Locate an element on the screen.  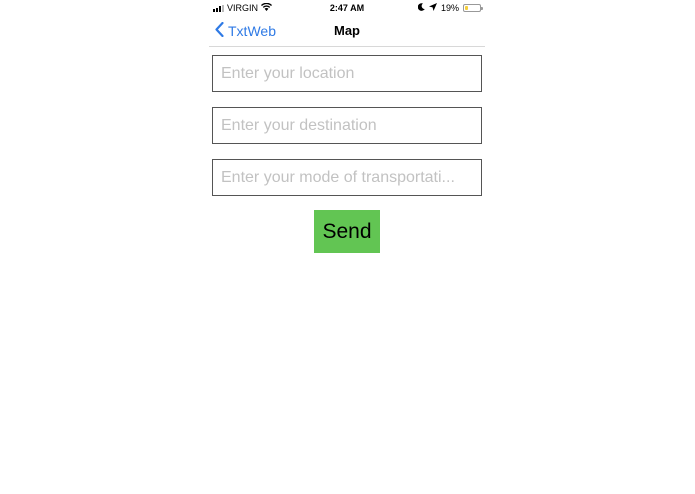
page-title: Map is located at coordinates (347, 30).